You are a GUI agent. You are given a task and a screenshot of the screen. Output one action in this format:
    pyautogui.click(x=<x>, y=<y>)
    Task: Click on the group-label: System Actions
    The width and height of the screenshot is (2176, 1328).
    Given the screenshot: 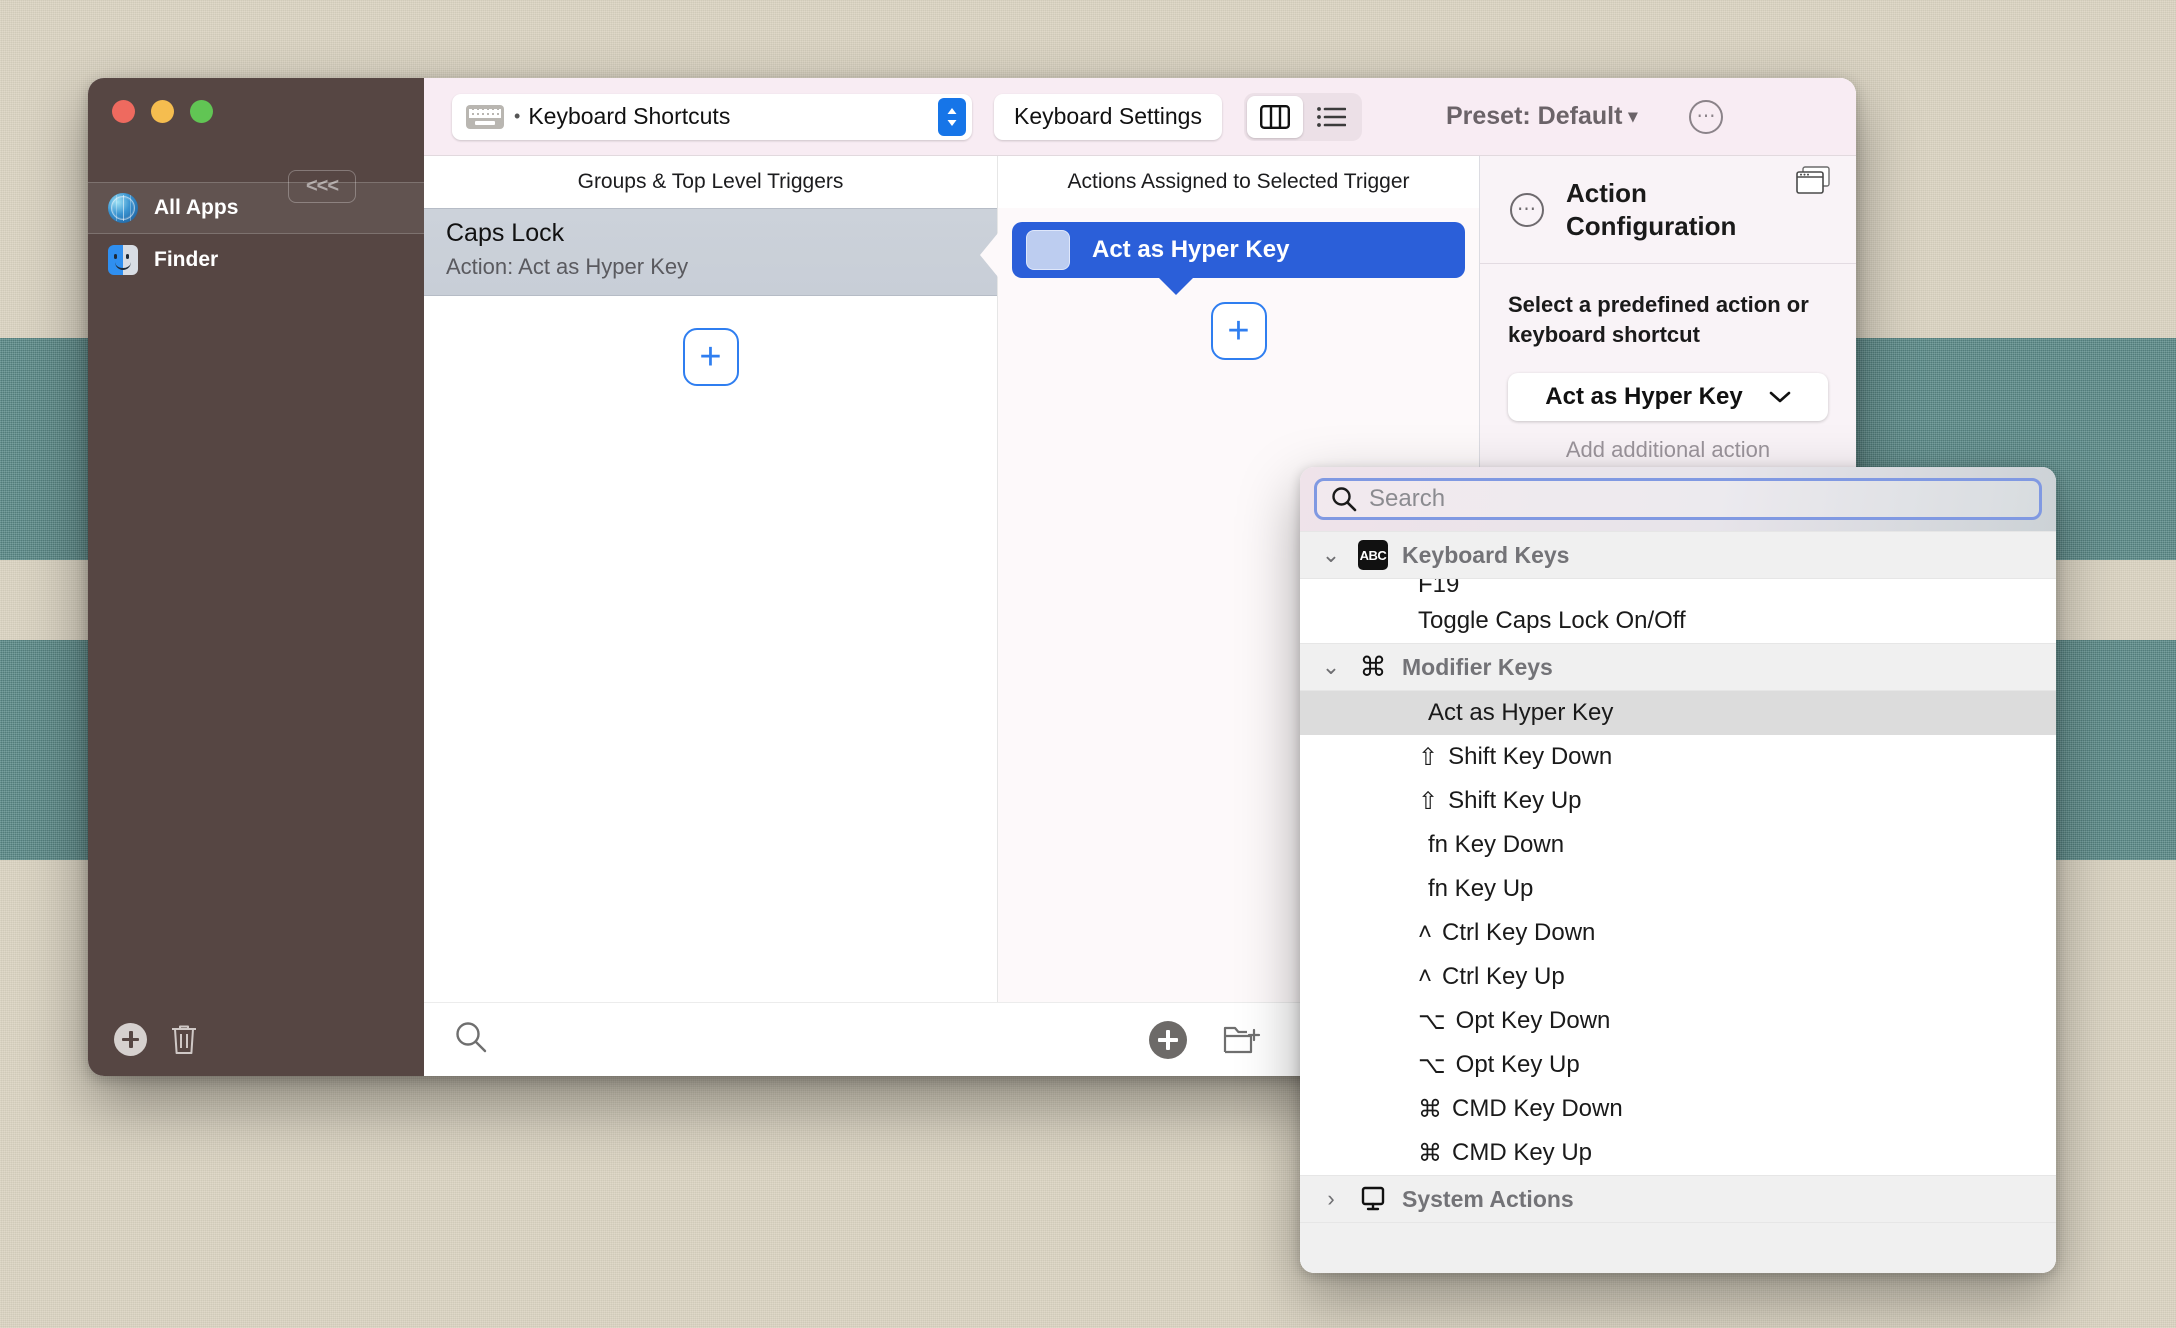 What is the action you would take?
    pyautogui.click(x=1488, y=1198)
    